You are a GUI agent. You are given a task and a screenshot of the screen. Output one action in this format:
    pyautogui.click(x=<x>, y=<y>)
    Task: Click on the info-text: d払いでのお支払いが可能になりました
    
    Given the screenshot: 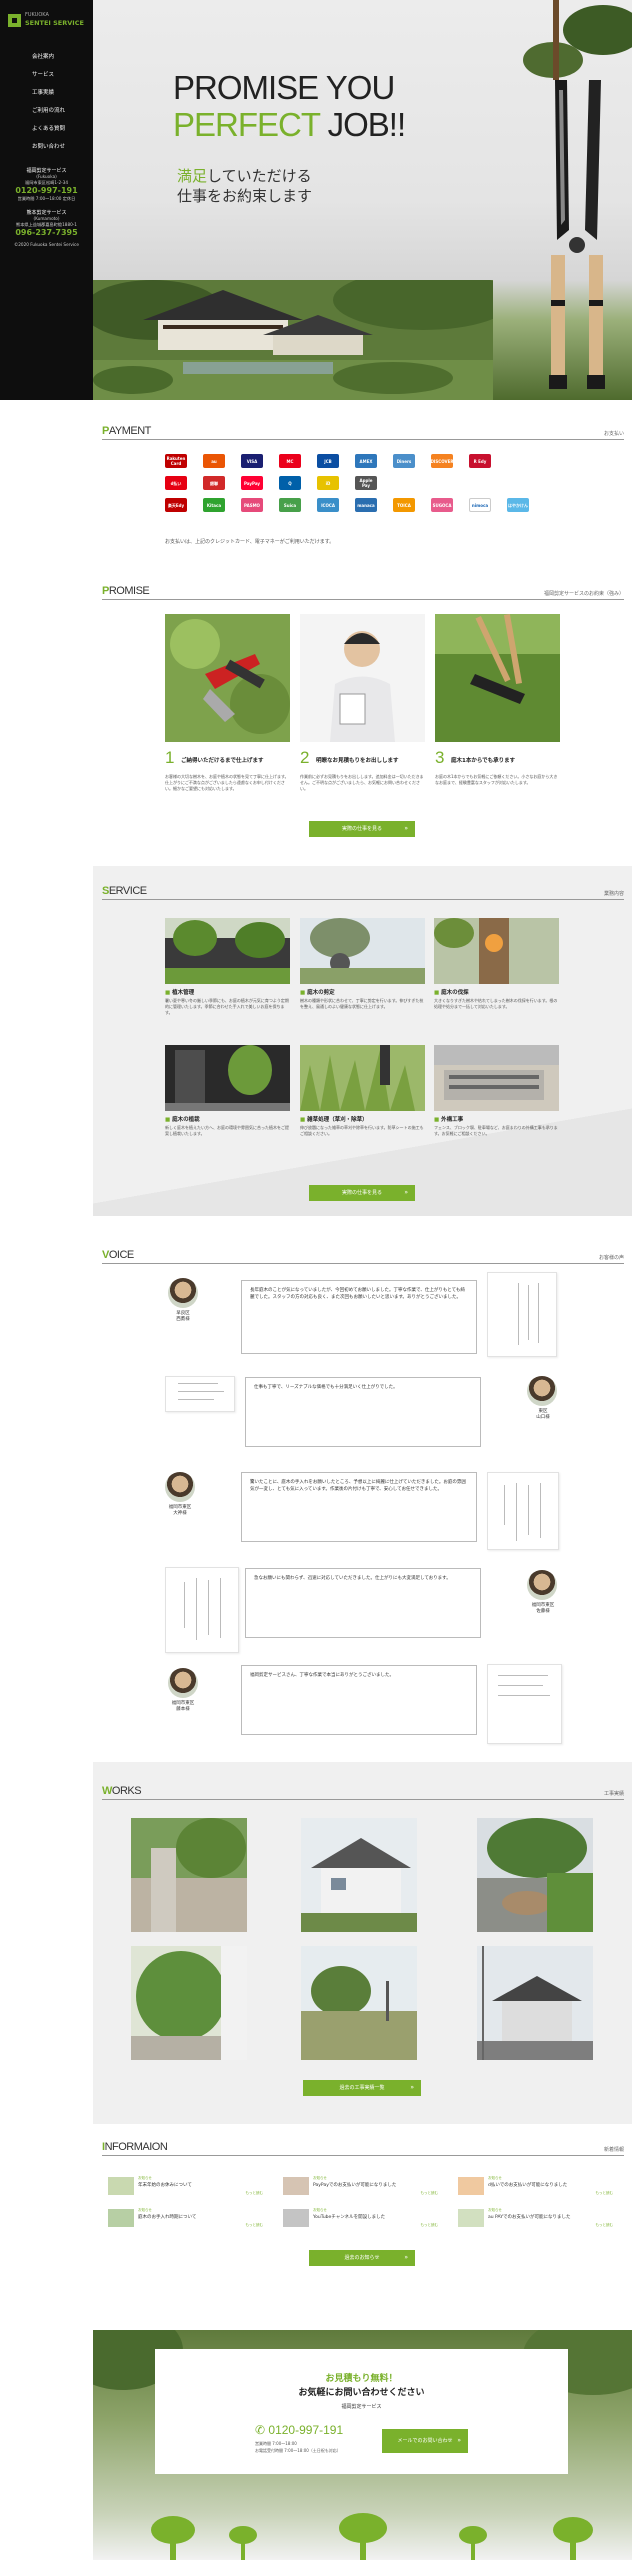 What is the action you would take?
    pyautogui.click(x=528, y=2185)
    